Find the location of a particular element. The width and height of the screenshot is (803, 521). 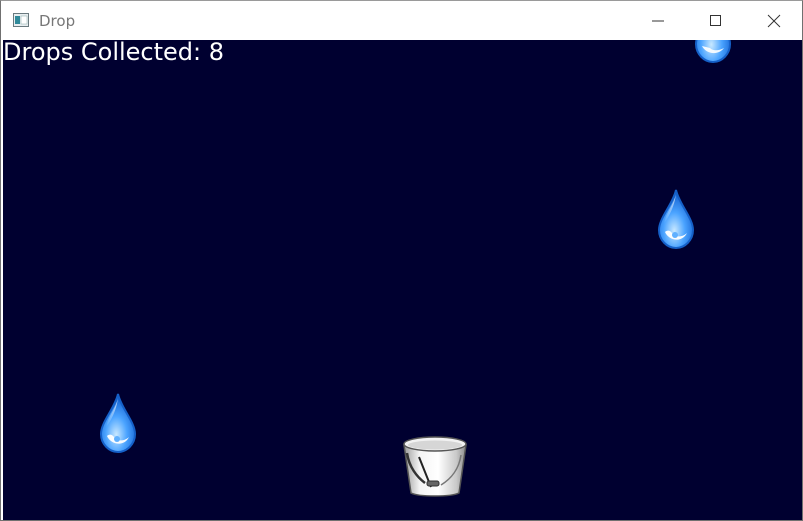

app-window-icon is located at coordinates (21, 20).